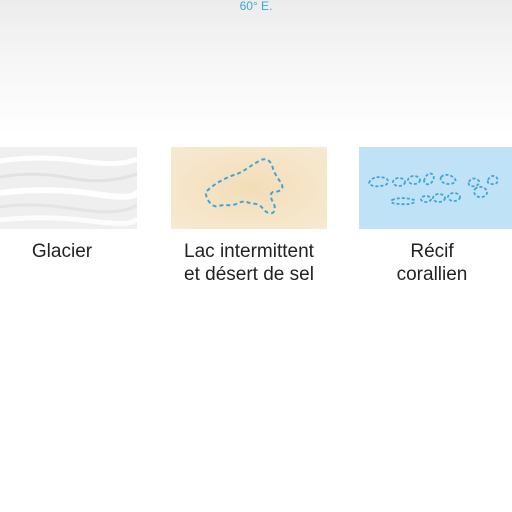 The height and width of the screenshot is (512, 512). Describe the element at coordinates (249, 263) in the screenshot. I see `salt-lake-label: Lac intermittent et désert de sel` at that location.